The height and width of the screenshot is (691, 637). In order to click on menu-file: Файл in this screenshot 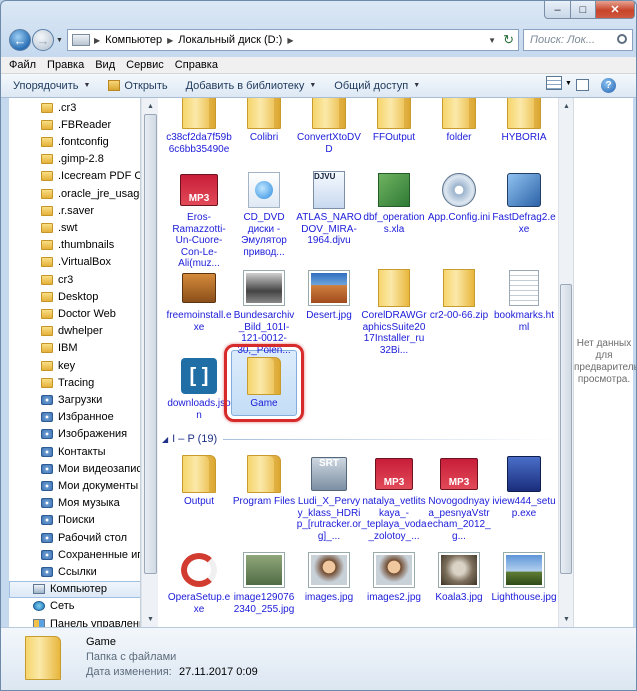, I will do `click(22, 65)`.